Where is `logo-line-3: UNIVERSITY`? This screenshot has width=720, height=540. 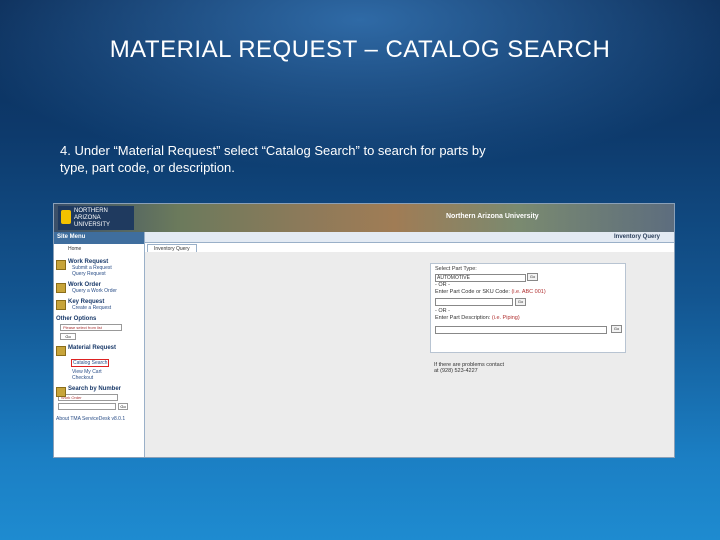 logo-line-3: UNIVERSITY is located at coordinates (92, 225).